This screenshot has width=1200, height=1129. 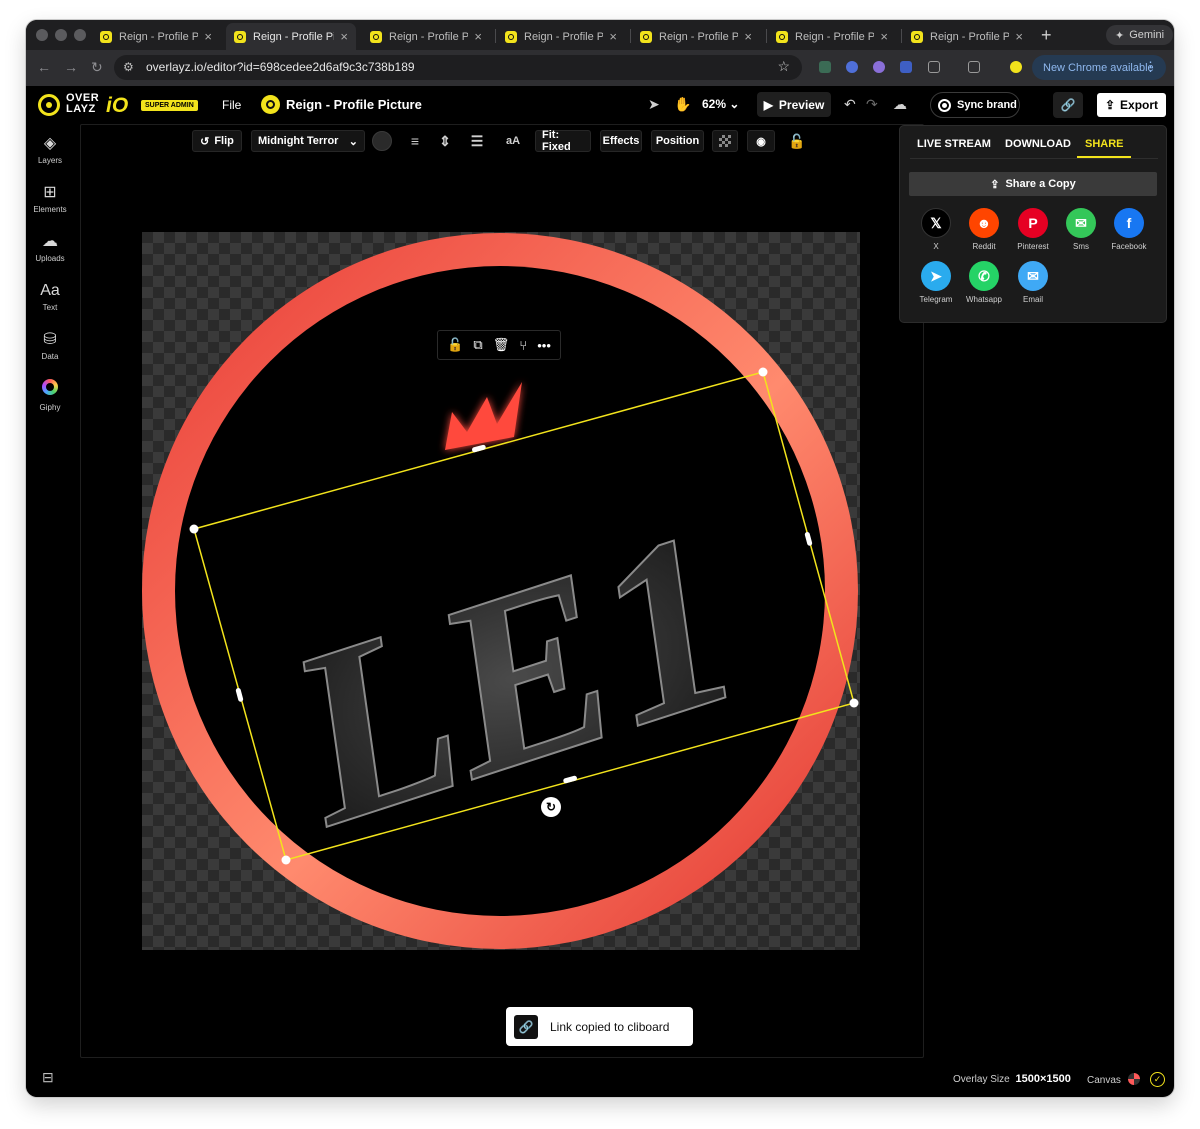 What do you see at coordinates (936, 276) in the screenshot?
I see `telegram-icon: ➤` at bounding box center [936, 276].